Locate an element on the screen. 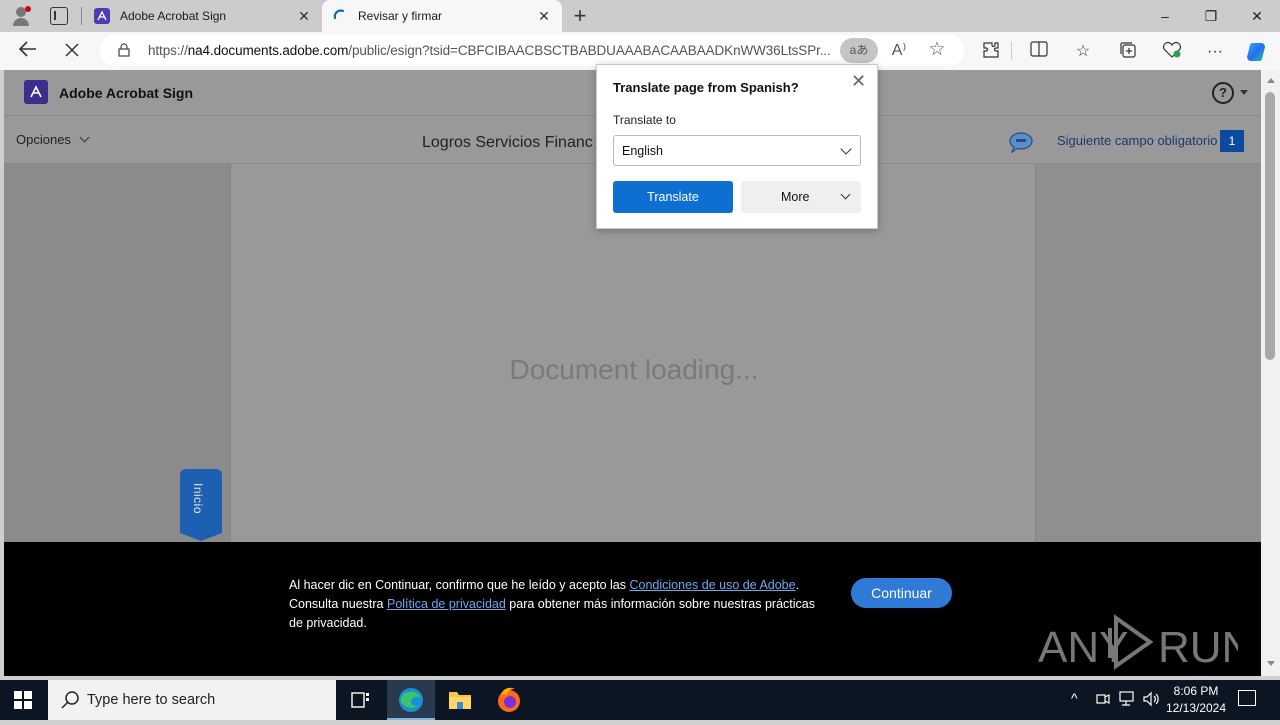 The image size is (1280, 725). translate-button: Translate is located at coordinates (673, 197).